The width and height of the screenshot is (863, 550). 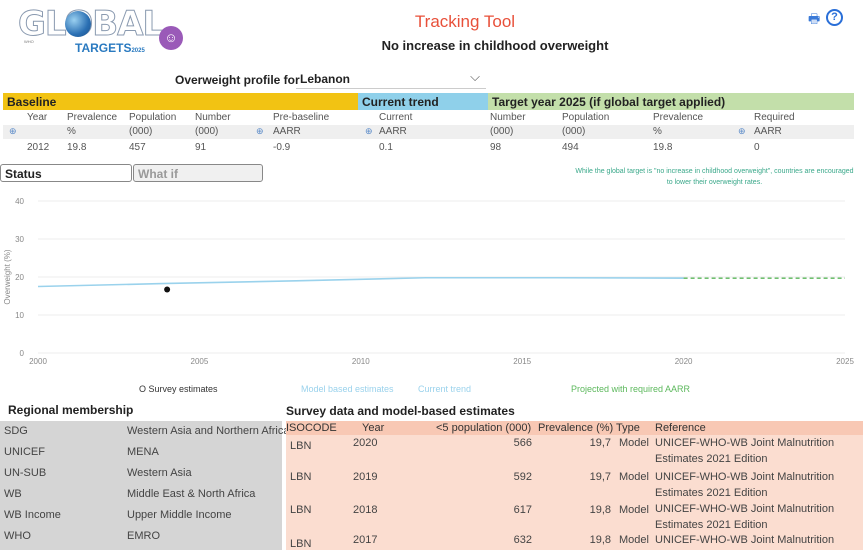 I want to click on val-target-population: 494, so click(x=570, y=147).